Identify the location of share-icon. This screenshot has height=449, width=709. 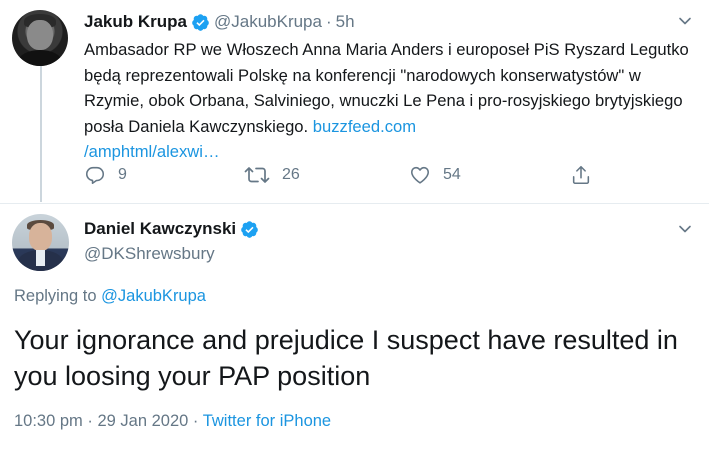
(581, 175).